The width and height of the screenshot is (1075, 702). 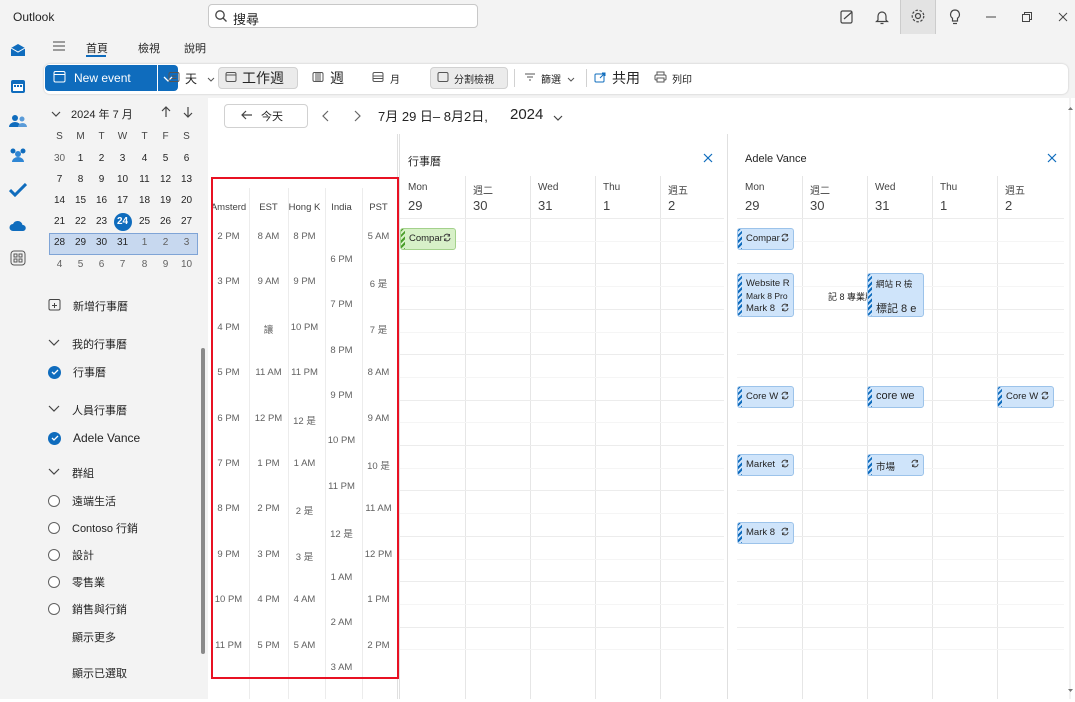 What do you see at coordinates (101, 78) in the screenshot?
I see `new-event-button: New event` at bounding box center [101, 78].